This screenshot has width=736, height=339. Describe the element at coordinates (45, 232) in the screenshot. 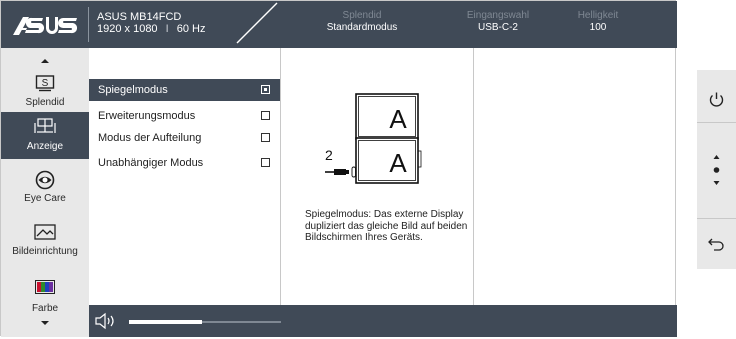

I see `image-setup-icon` at that location.